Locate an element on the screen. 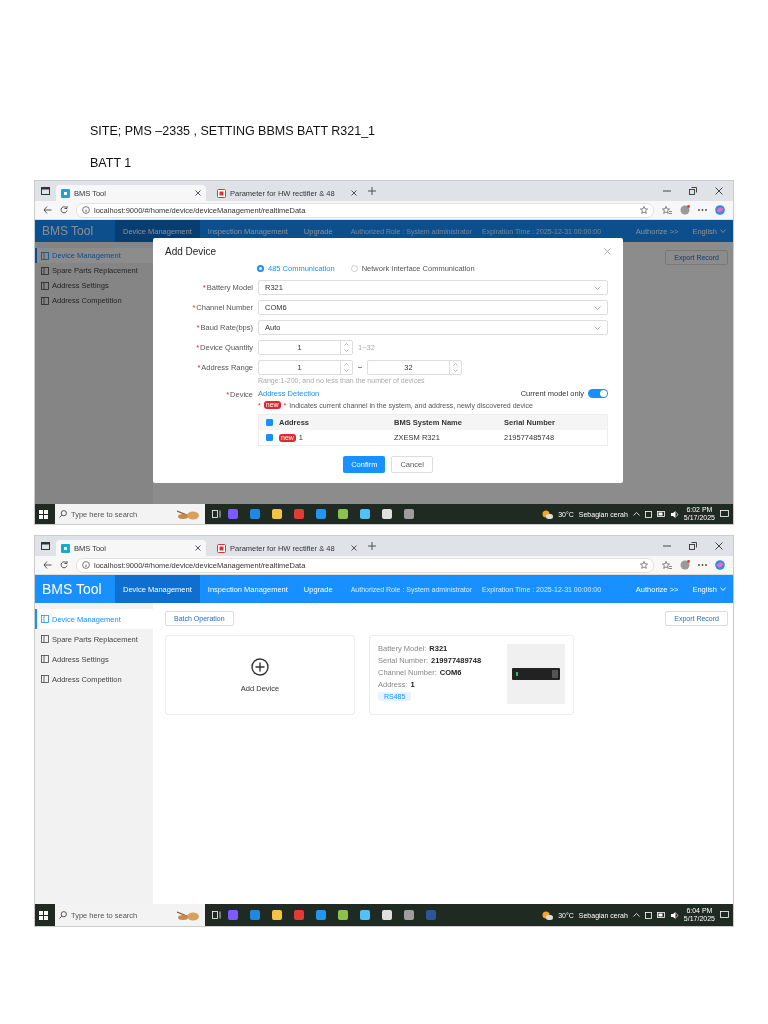 This screenshot has width=768, height=1024. dialog-title: Add Device is located at coordinates (191, 251).